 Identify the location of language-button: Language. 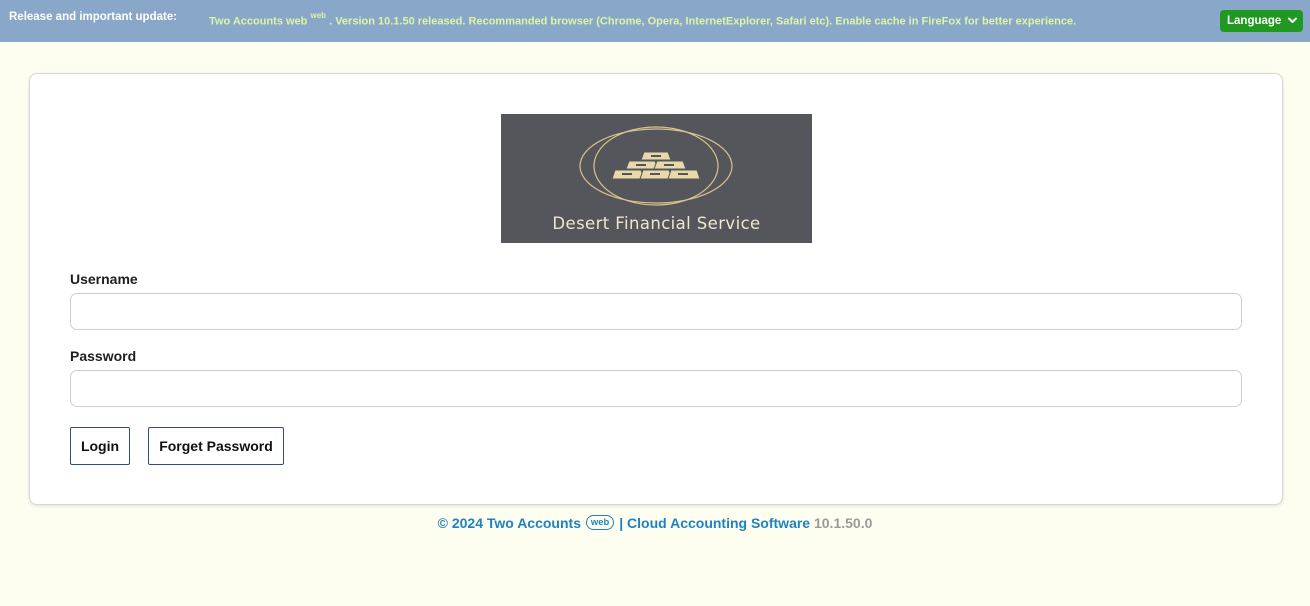
(1261, 21).